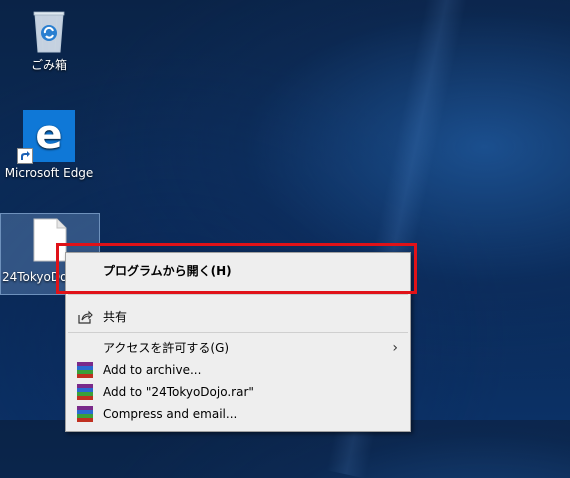 The width and height of the screenshot is (570, 478). What do you see at coordinates (395, 348) in the screenshot?
I see `chevron-right-icon: ›` at bounding box center [395, 348].